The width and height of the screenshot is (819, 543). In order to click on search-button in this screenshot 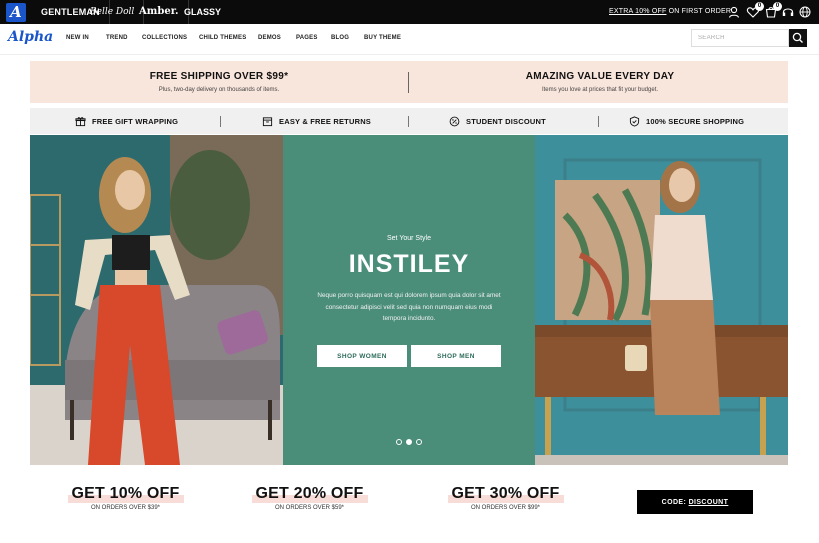, I will do `click(798, 38)`.